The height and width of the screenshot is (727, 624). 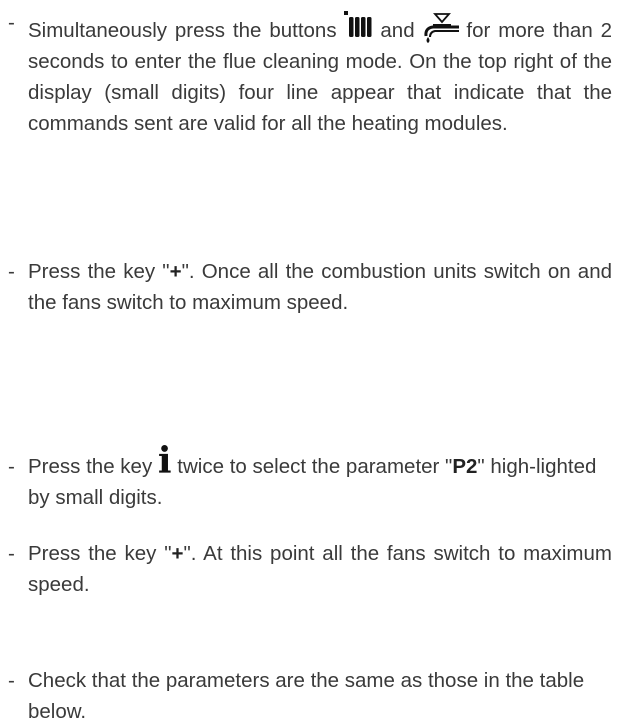 I want to click on info-icon: i, so click(x=164, y=461).